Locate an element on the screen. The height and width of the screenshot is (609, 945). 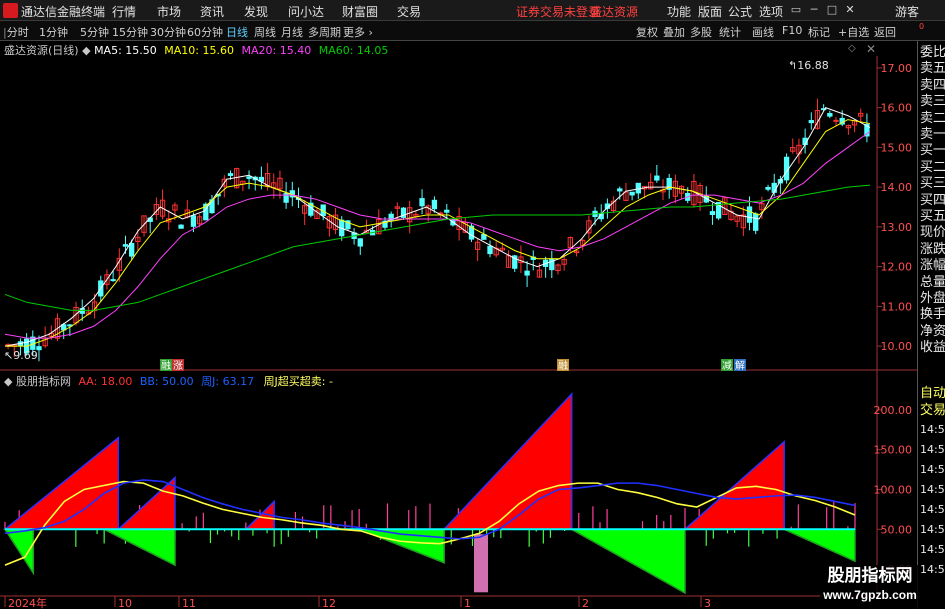
menu-jiaoyi: 交易 is located at coordinates (409, 11).